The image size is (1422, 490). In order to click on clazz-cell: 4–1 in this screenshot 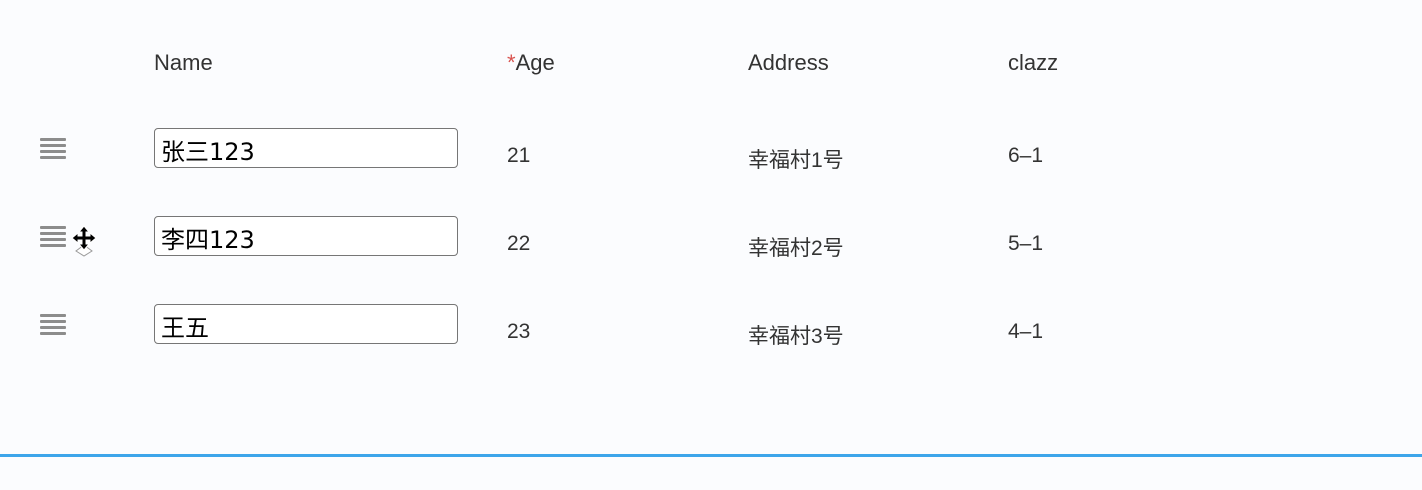, I will do `click(1026, 331)`.